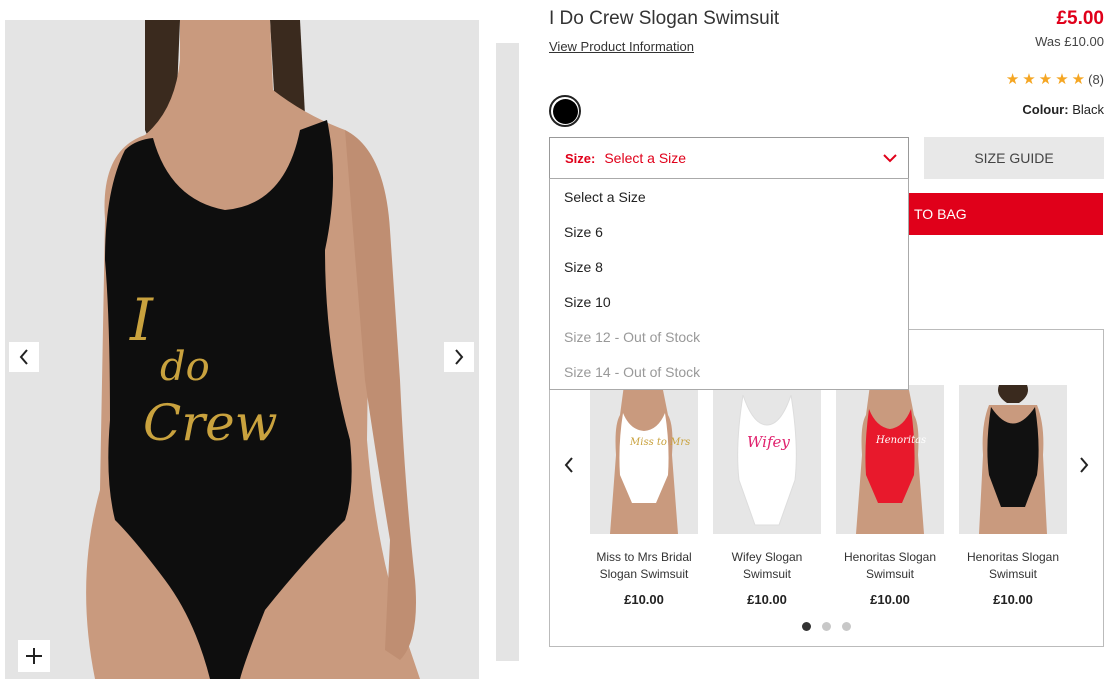 The width and height of the screenshot is (1111, 679). I want to click on colour-value: Black, so click(1088, 109).